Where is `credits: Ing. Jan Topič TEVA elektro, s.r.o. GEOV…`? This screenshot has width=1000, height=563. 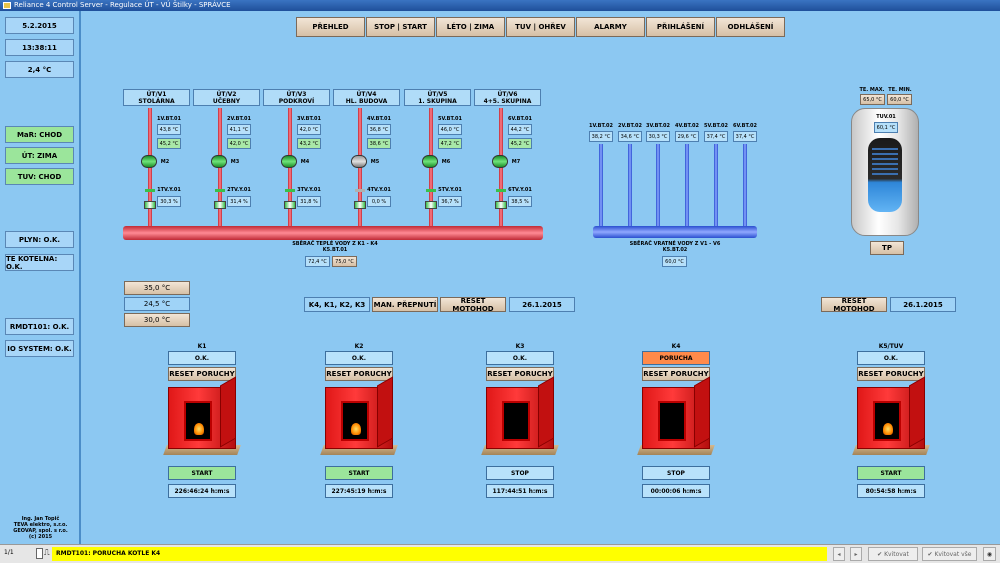
credits: Ing. Jan Topič TEVA elektro, s.r.o. GEOV… is located at coordinates (40, 528).